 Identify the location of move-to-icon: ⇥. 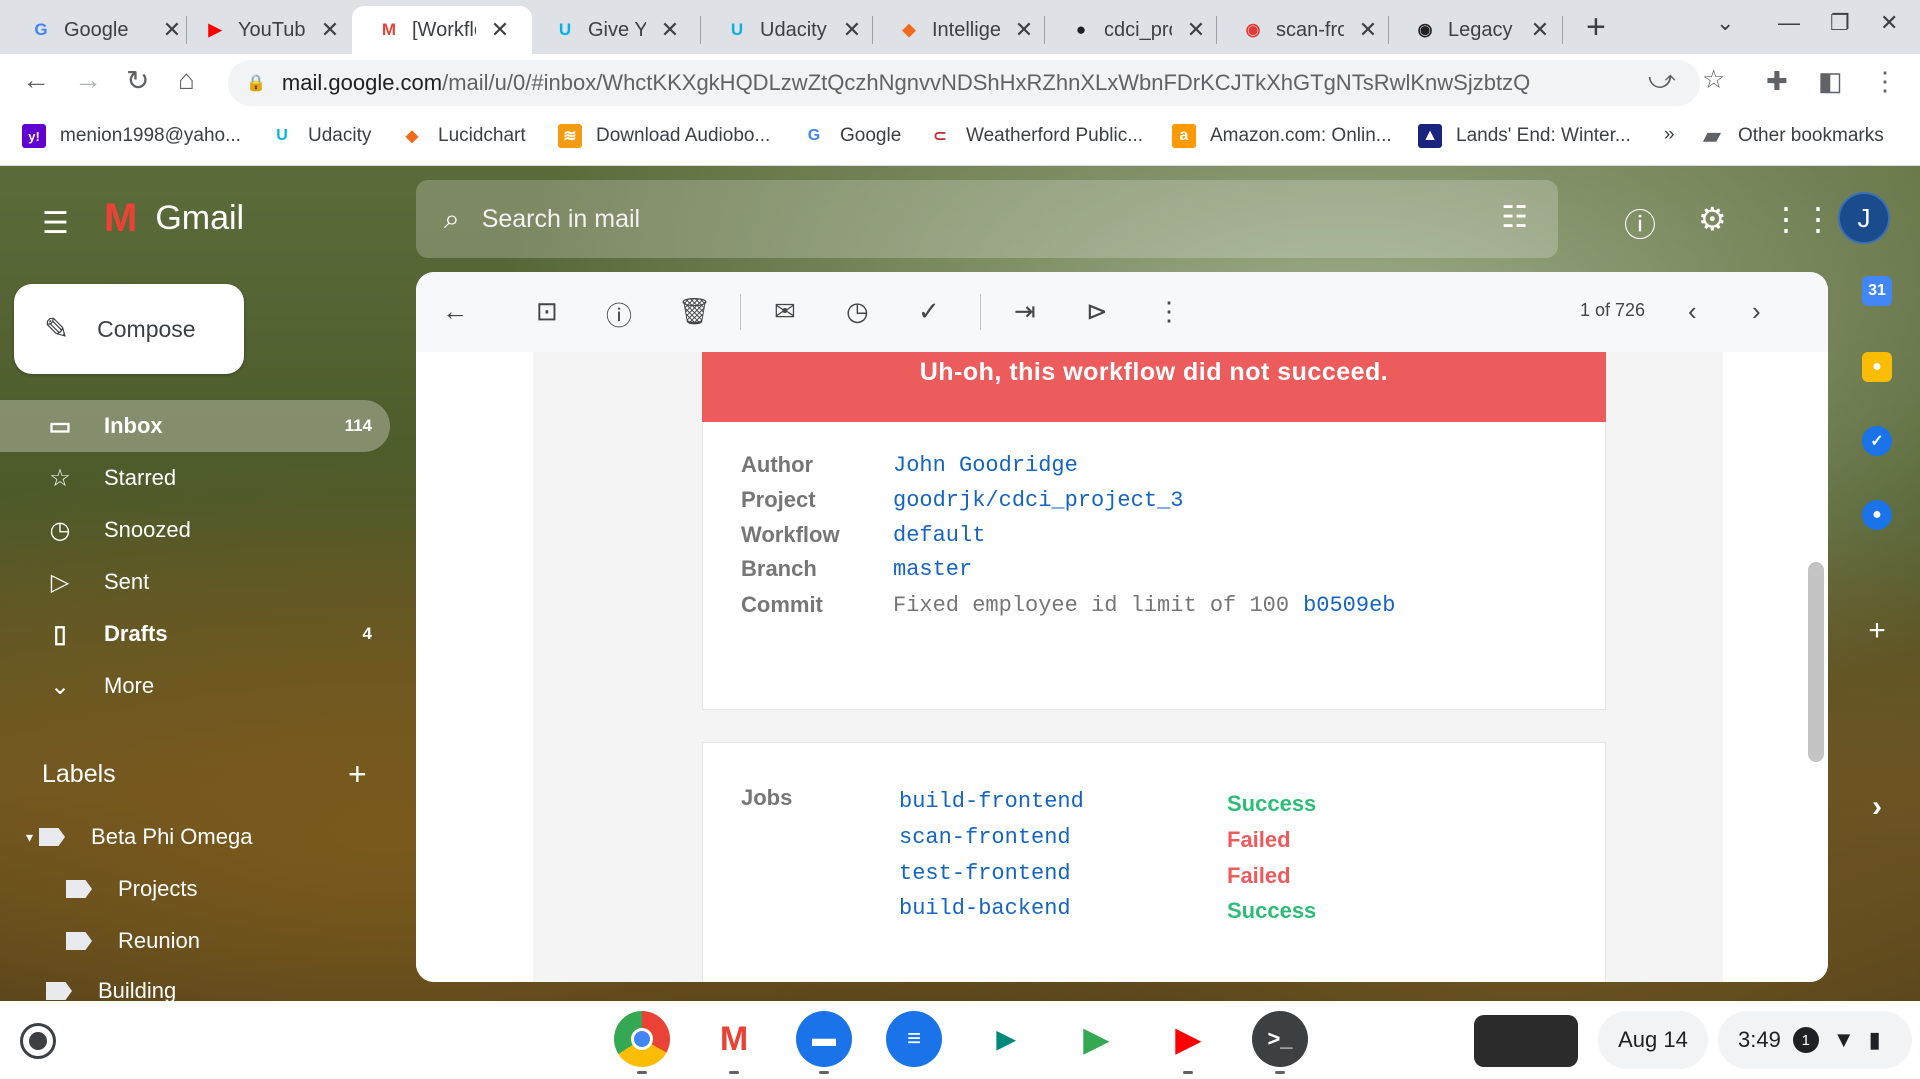
(1025, 311).